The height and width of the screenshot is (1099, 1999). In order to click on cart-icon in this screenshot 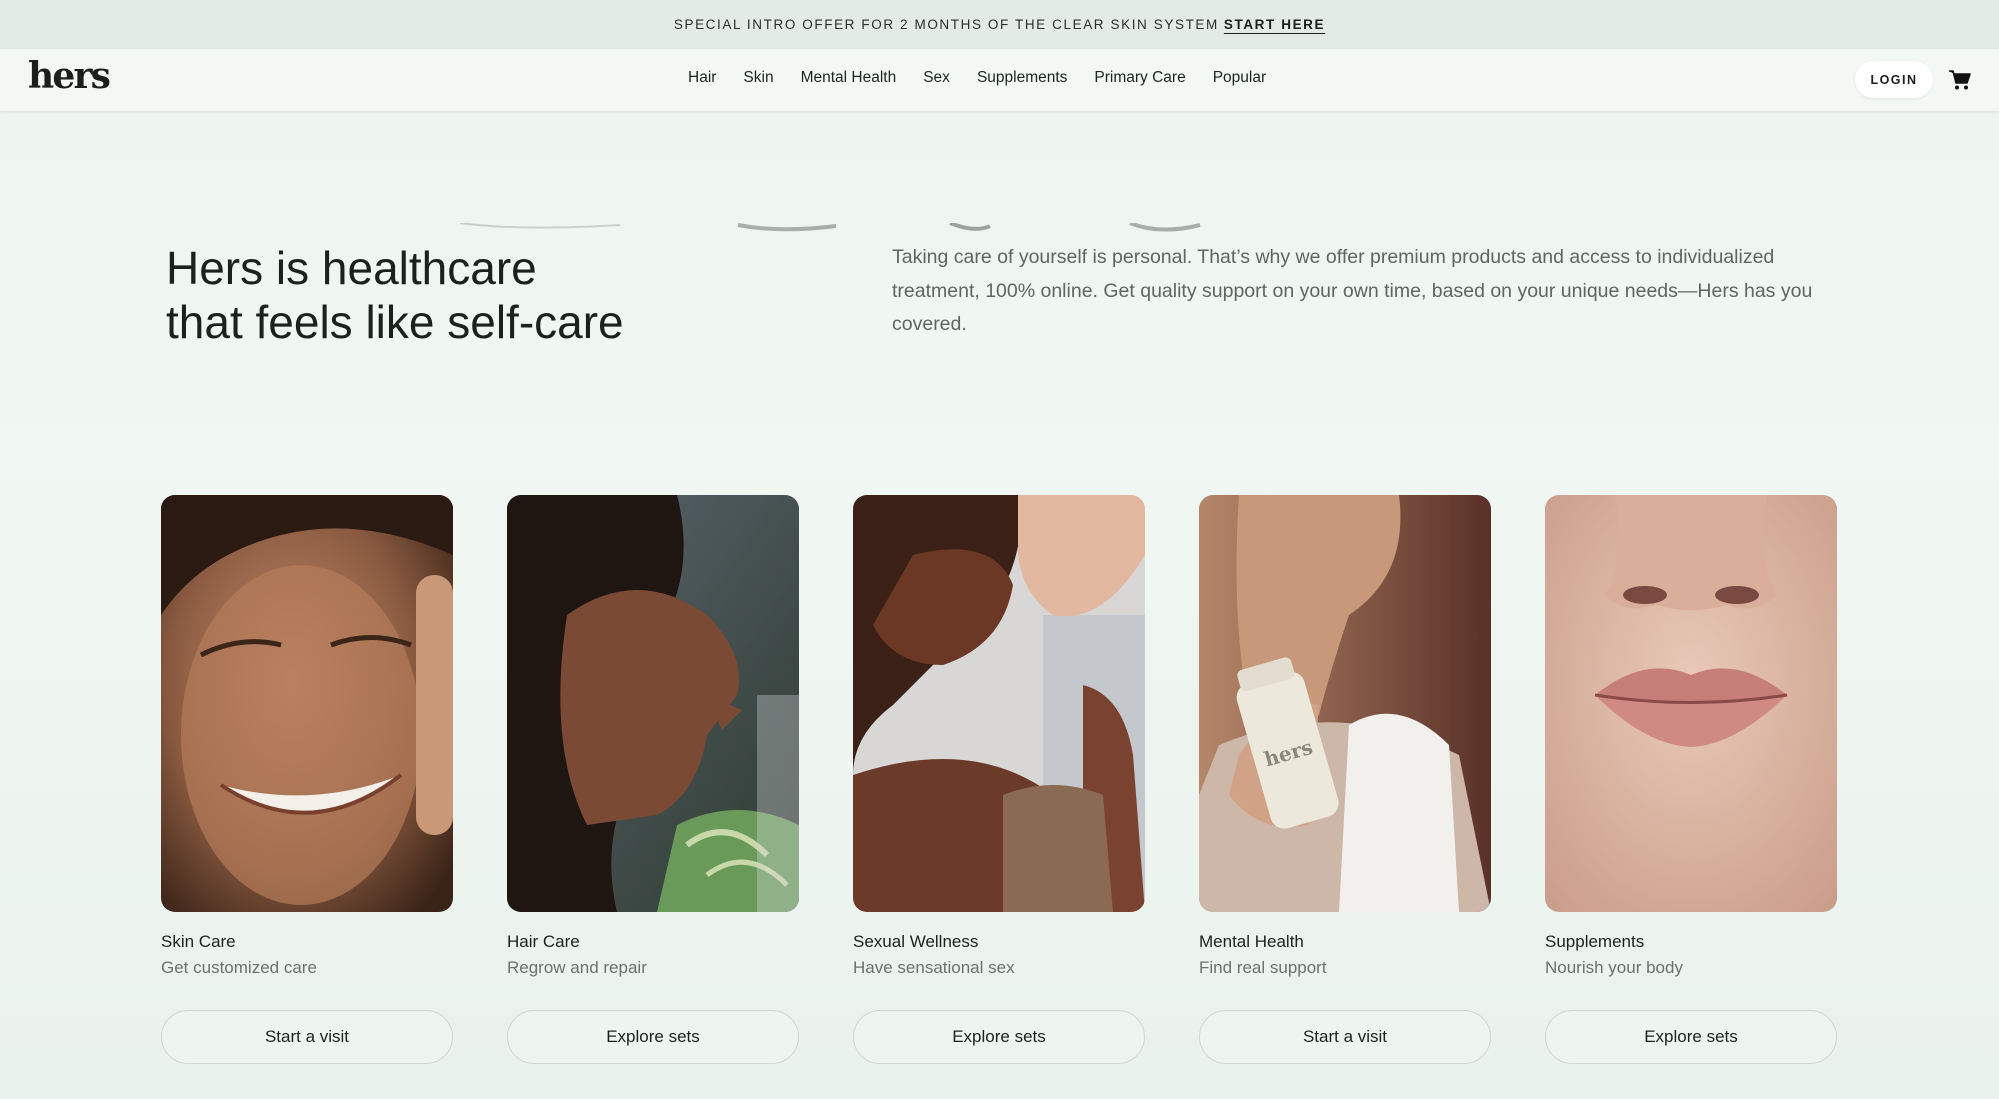, I will do `click(1960, 80)`.